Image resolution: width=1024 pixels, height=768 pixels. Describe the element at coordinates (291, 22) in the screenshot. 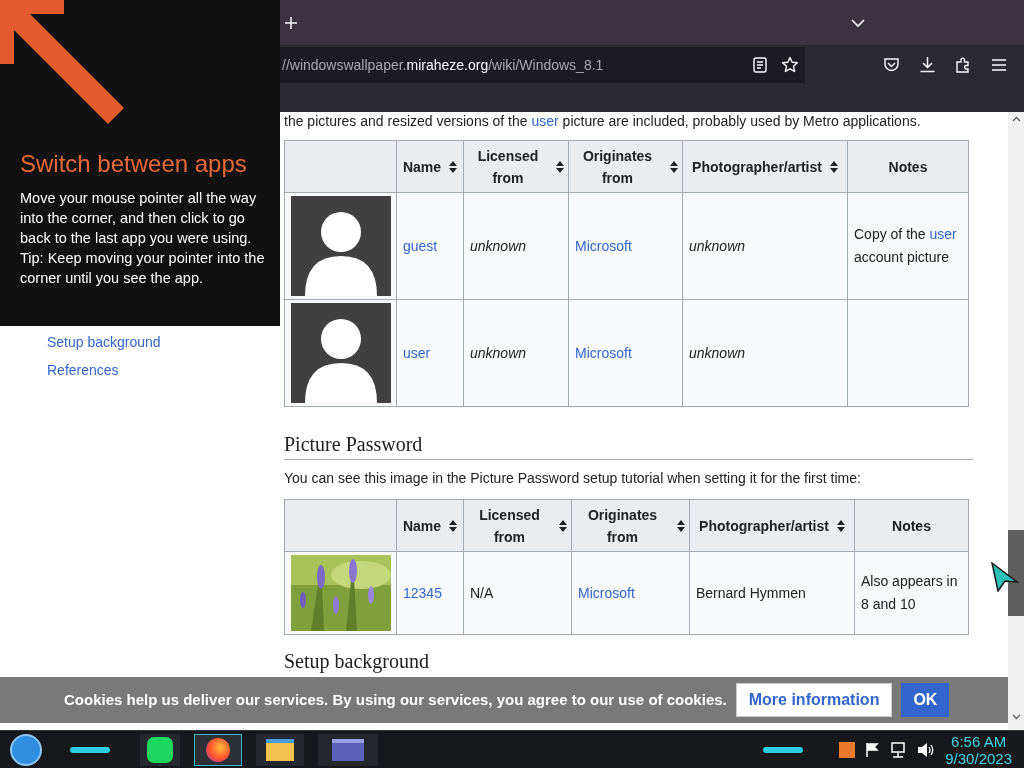

I see `new-tab-icon` at that location.